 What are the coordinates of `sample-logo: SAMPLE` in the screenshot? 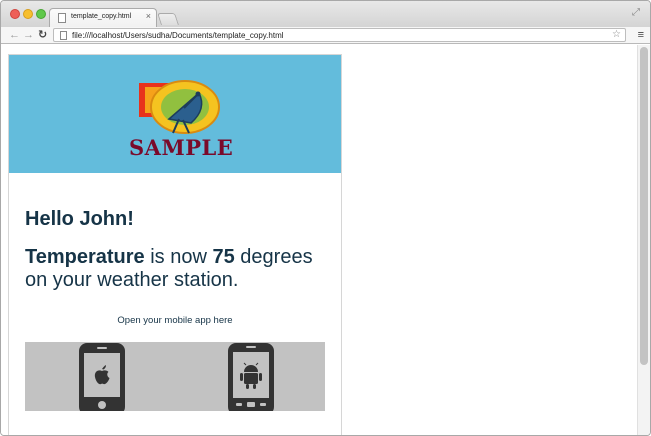 It's located at (181, 121).